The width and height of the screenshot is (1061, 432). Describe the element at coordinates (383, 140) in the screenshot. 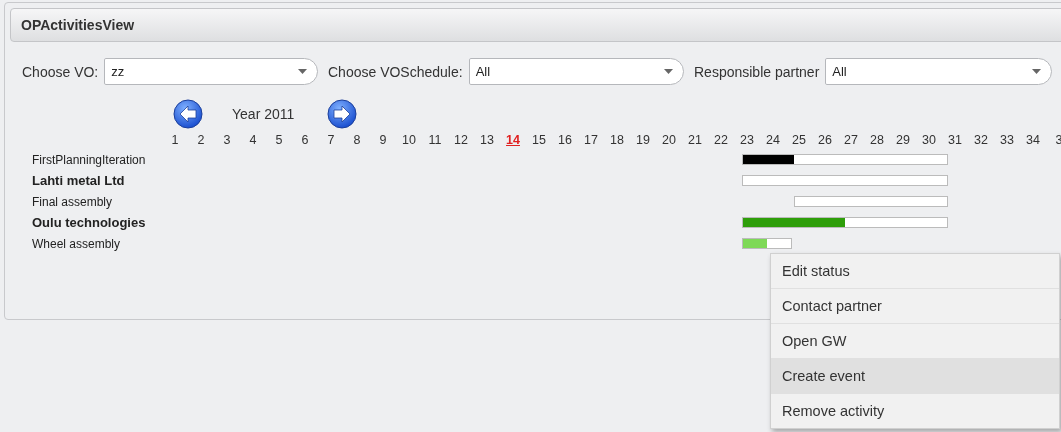

I see `week-number: 9` at that location.